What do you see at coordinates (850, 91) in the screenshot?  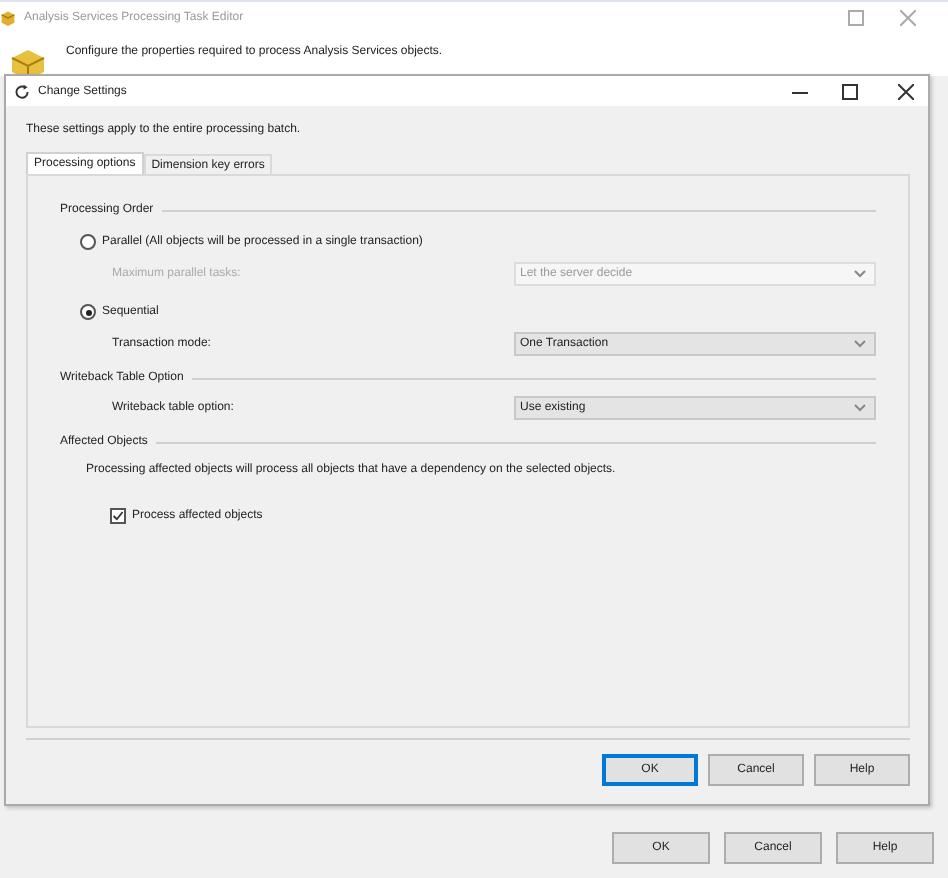 I see `maximize-icon` at bounding box center [850, 91].